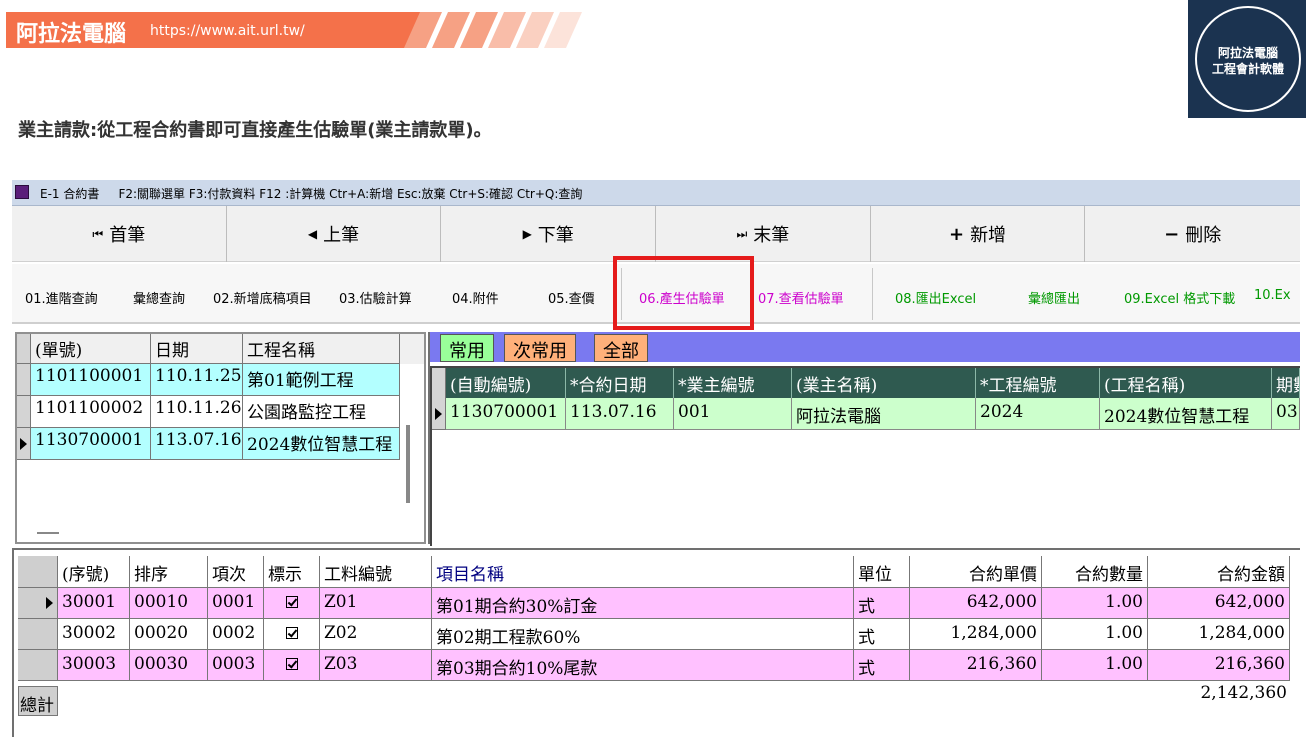  What do you see at coordinates (321, 349) in the screenshot?
I see `col-header-project: 工程名稱` at bounding box center [321, 349].